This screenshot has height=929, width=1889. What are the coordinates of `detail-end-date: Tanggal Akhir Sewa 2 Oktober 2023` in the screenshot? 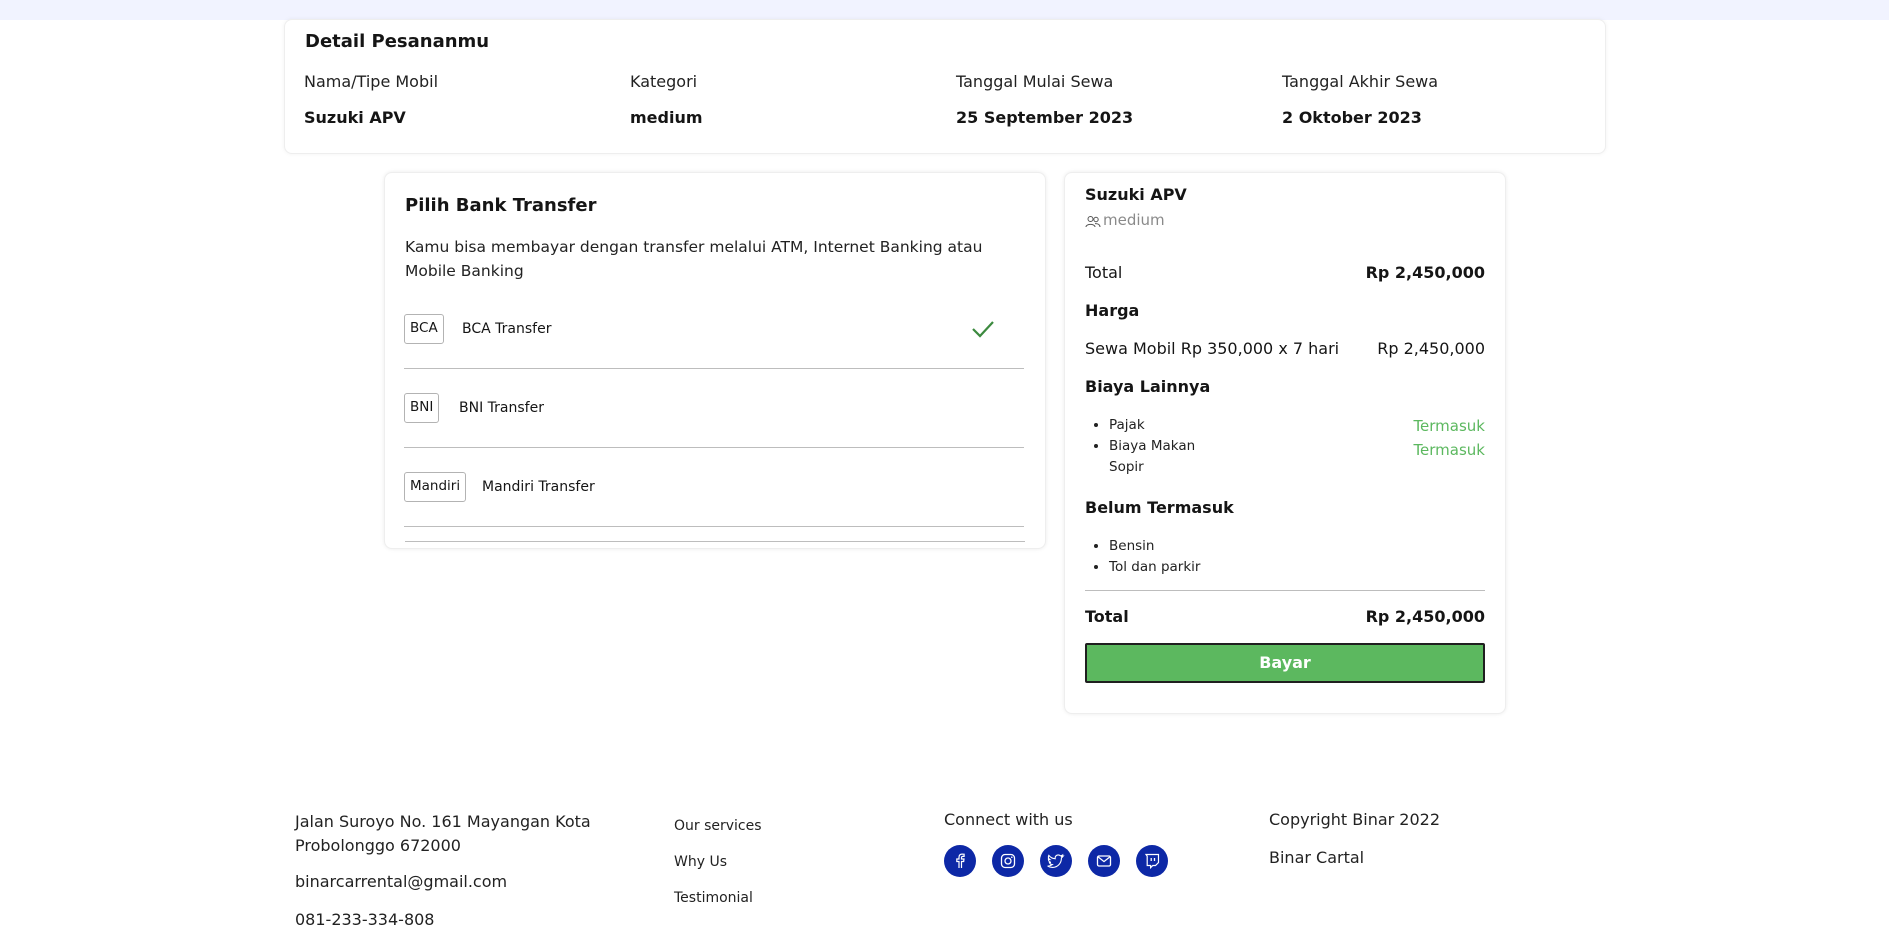 It's located at (1432, 99).